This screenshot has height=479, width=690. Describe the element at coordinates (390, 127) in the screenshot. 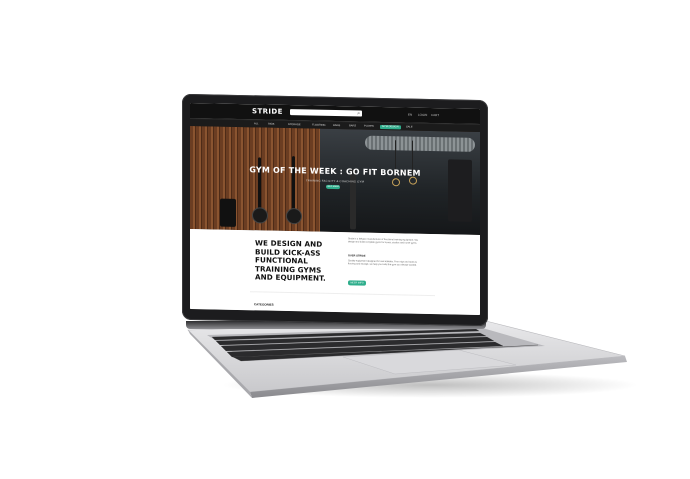

I see `nav-item-gym-design: GYM DESIGN` at that location.